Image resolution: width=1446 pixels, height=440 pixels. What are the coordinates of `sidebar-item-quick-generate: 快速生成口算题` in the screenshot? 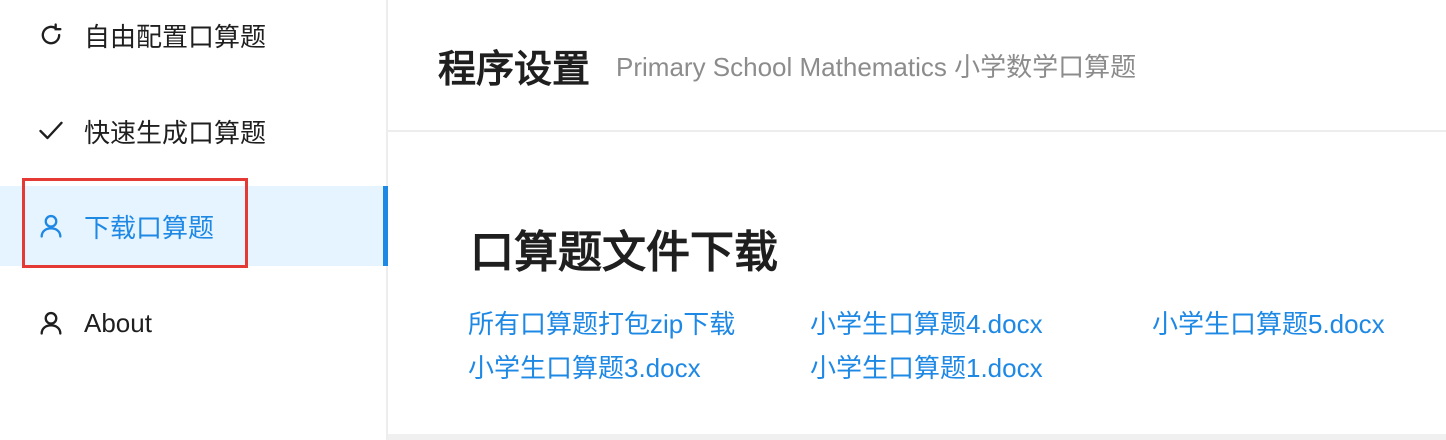 It's located at (193, 131).